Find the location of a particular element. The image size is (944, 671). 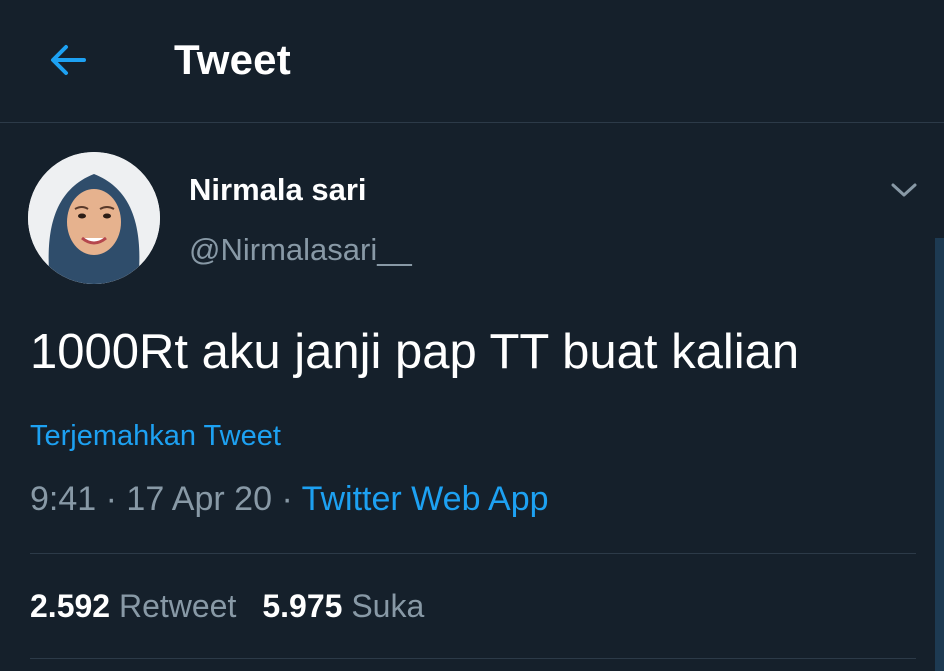

author-handle: @Nirmalasari__ is located at coordinates (300, 250).